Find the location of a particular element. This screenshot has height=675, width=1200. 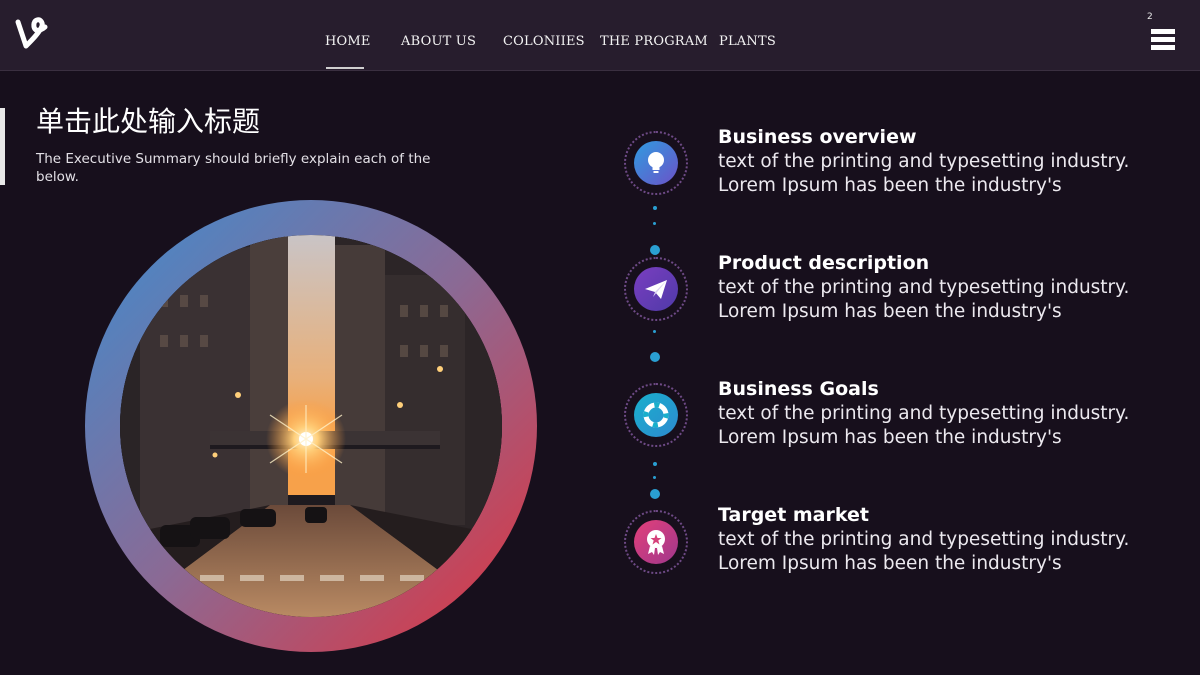

active-nav-indicator is located at coordinates (345, 68).